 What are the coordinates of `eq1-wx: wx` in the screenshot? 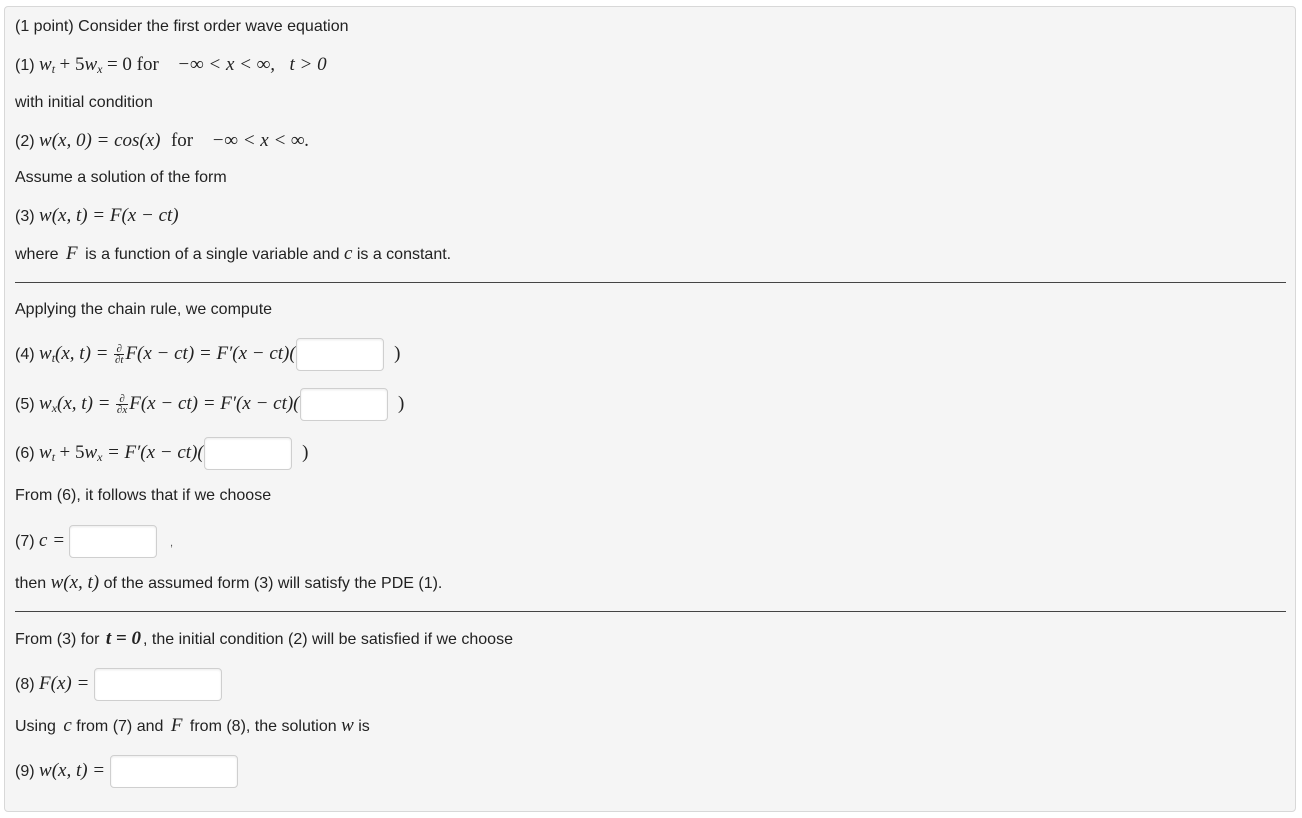 It's located at (93, 65).